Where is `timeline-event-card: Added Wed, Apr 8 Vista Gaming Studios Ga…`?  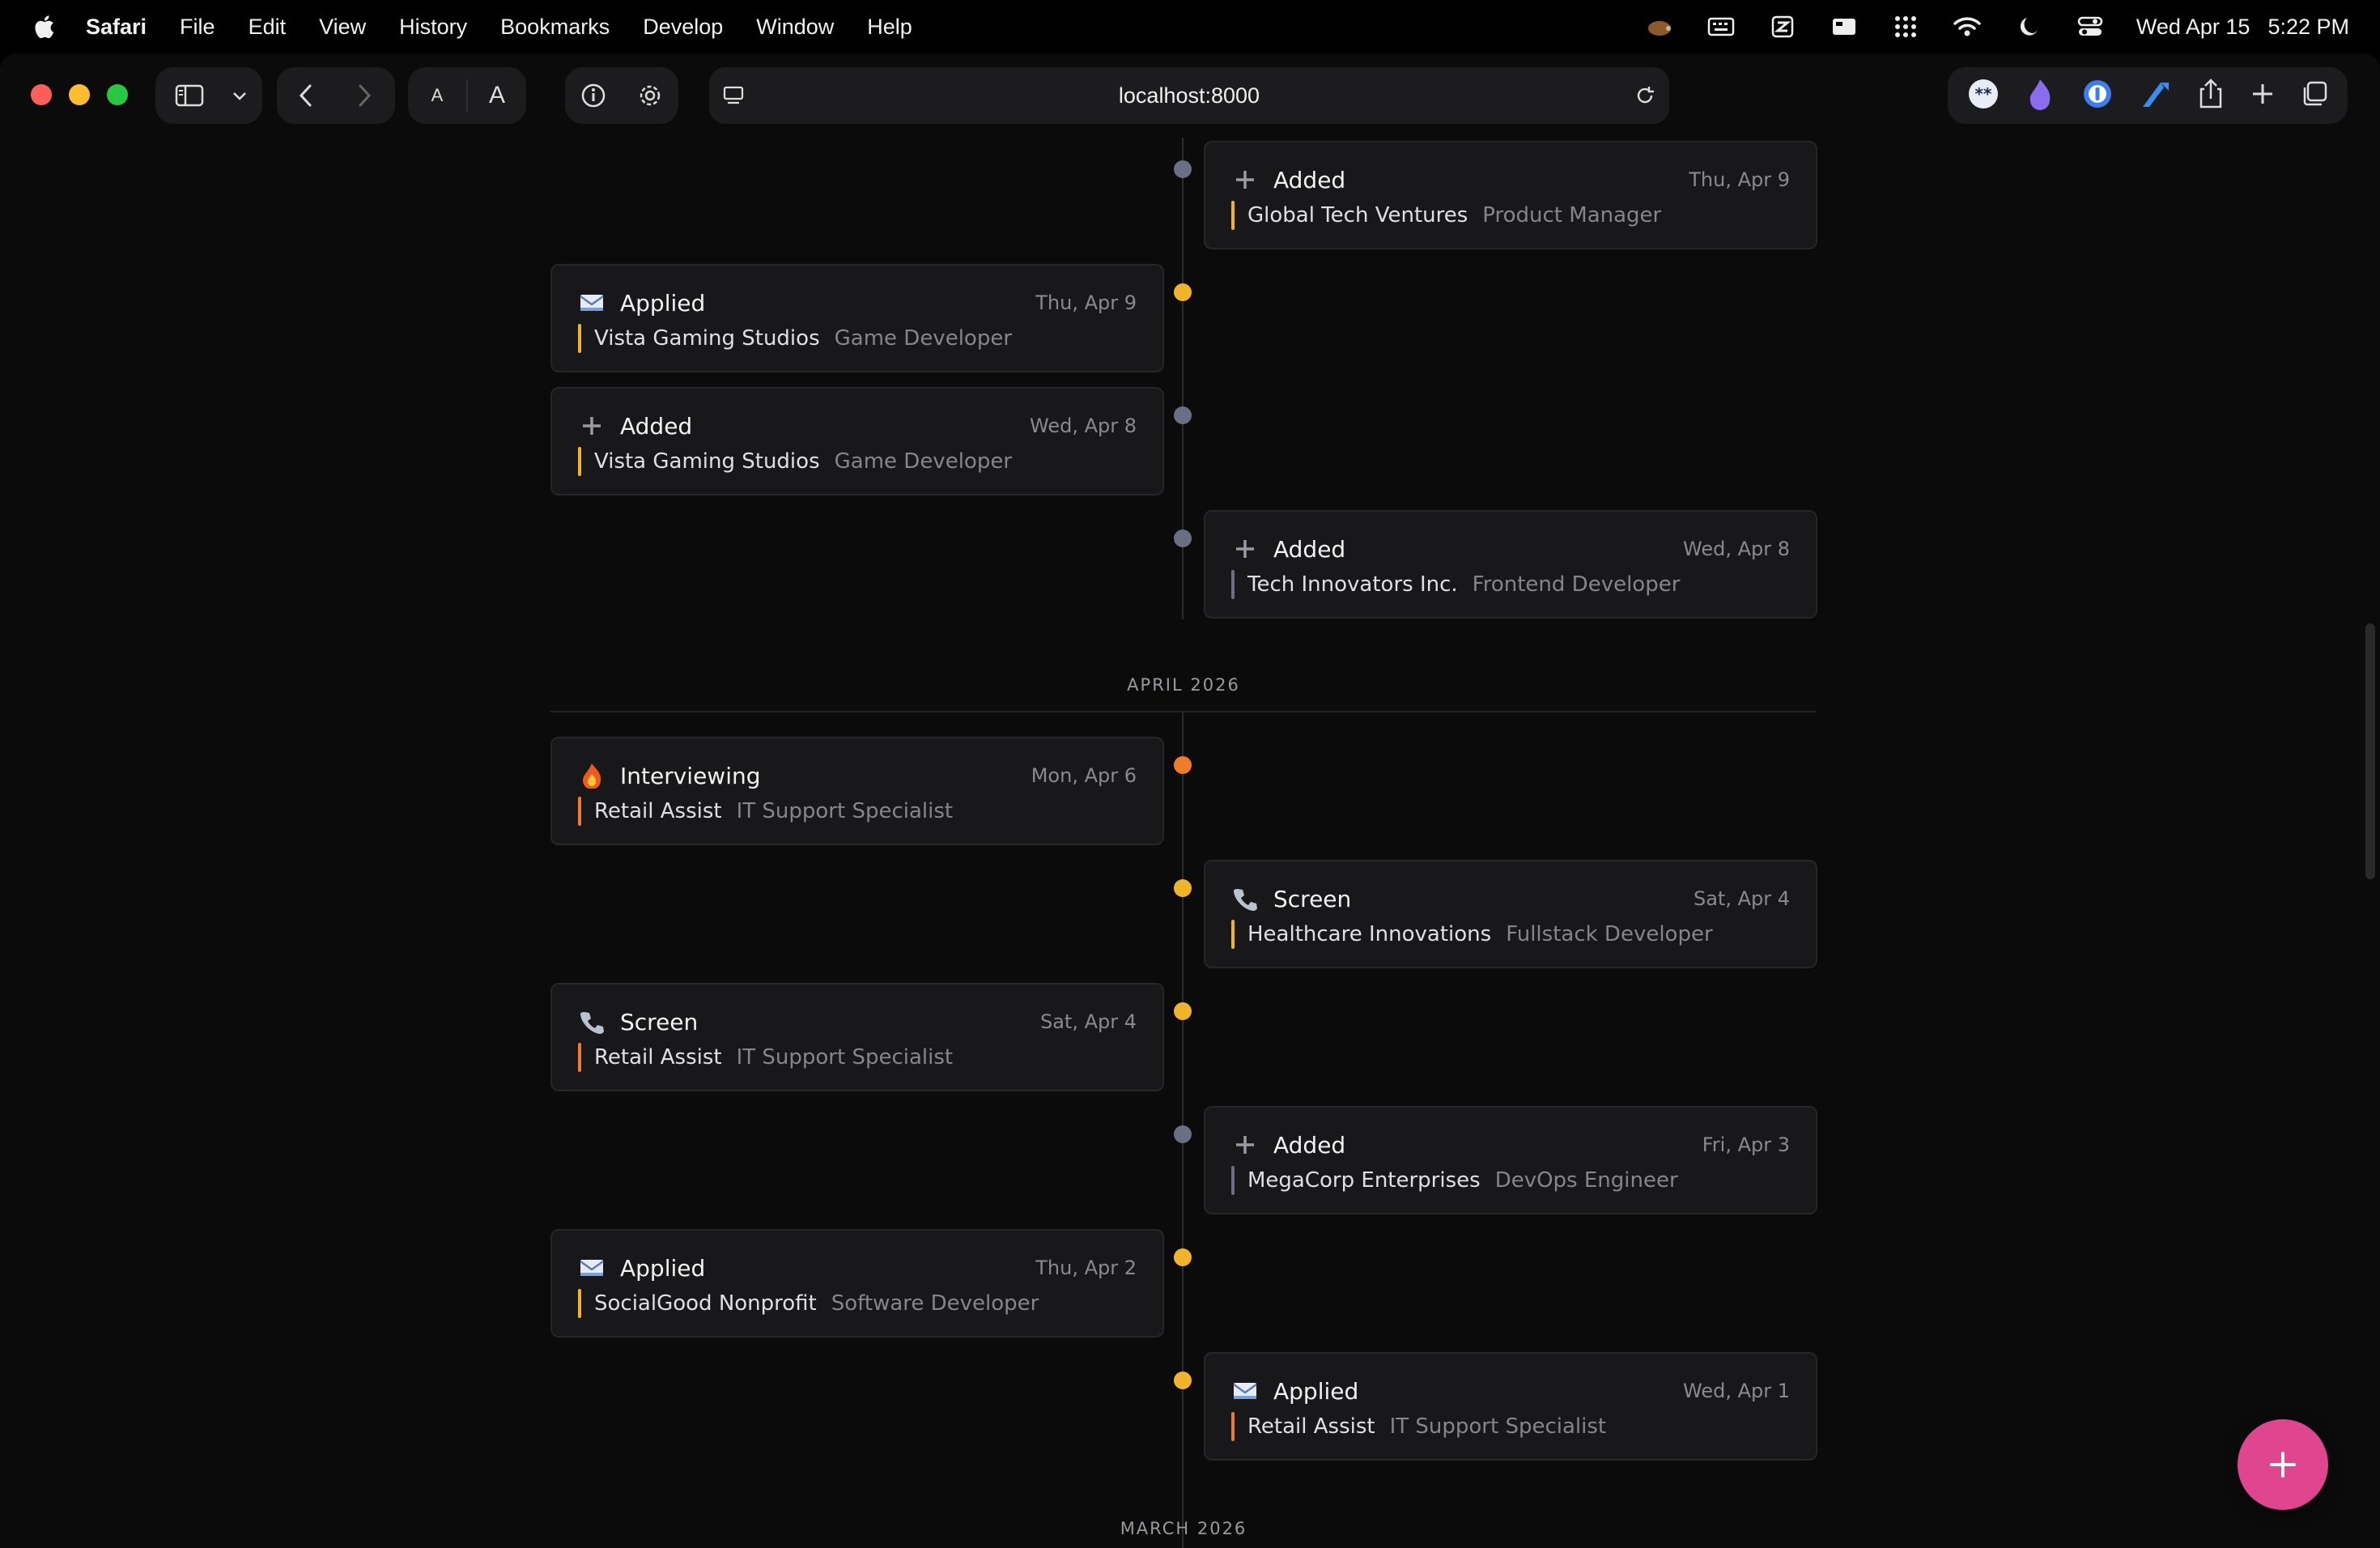
timeline-event-card: Added Wed, Apr 8 Vista Gaming Studios Ga… is located at coordinates (857, 441).